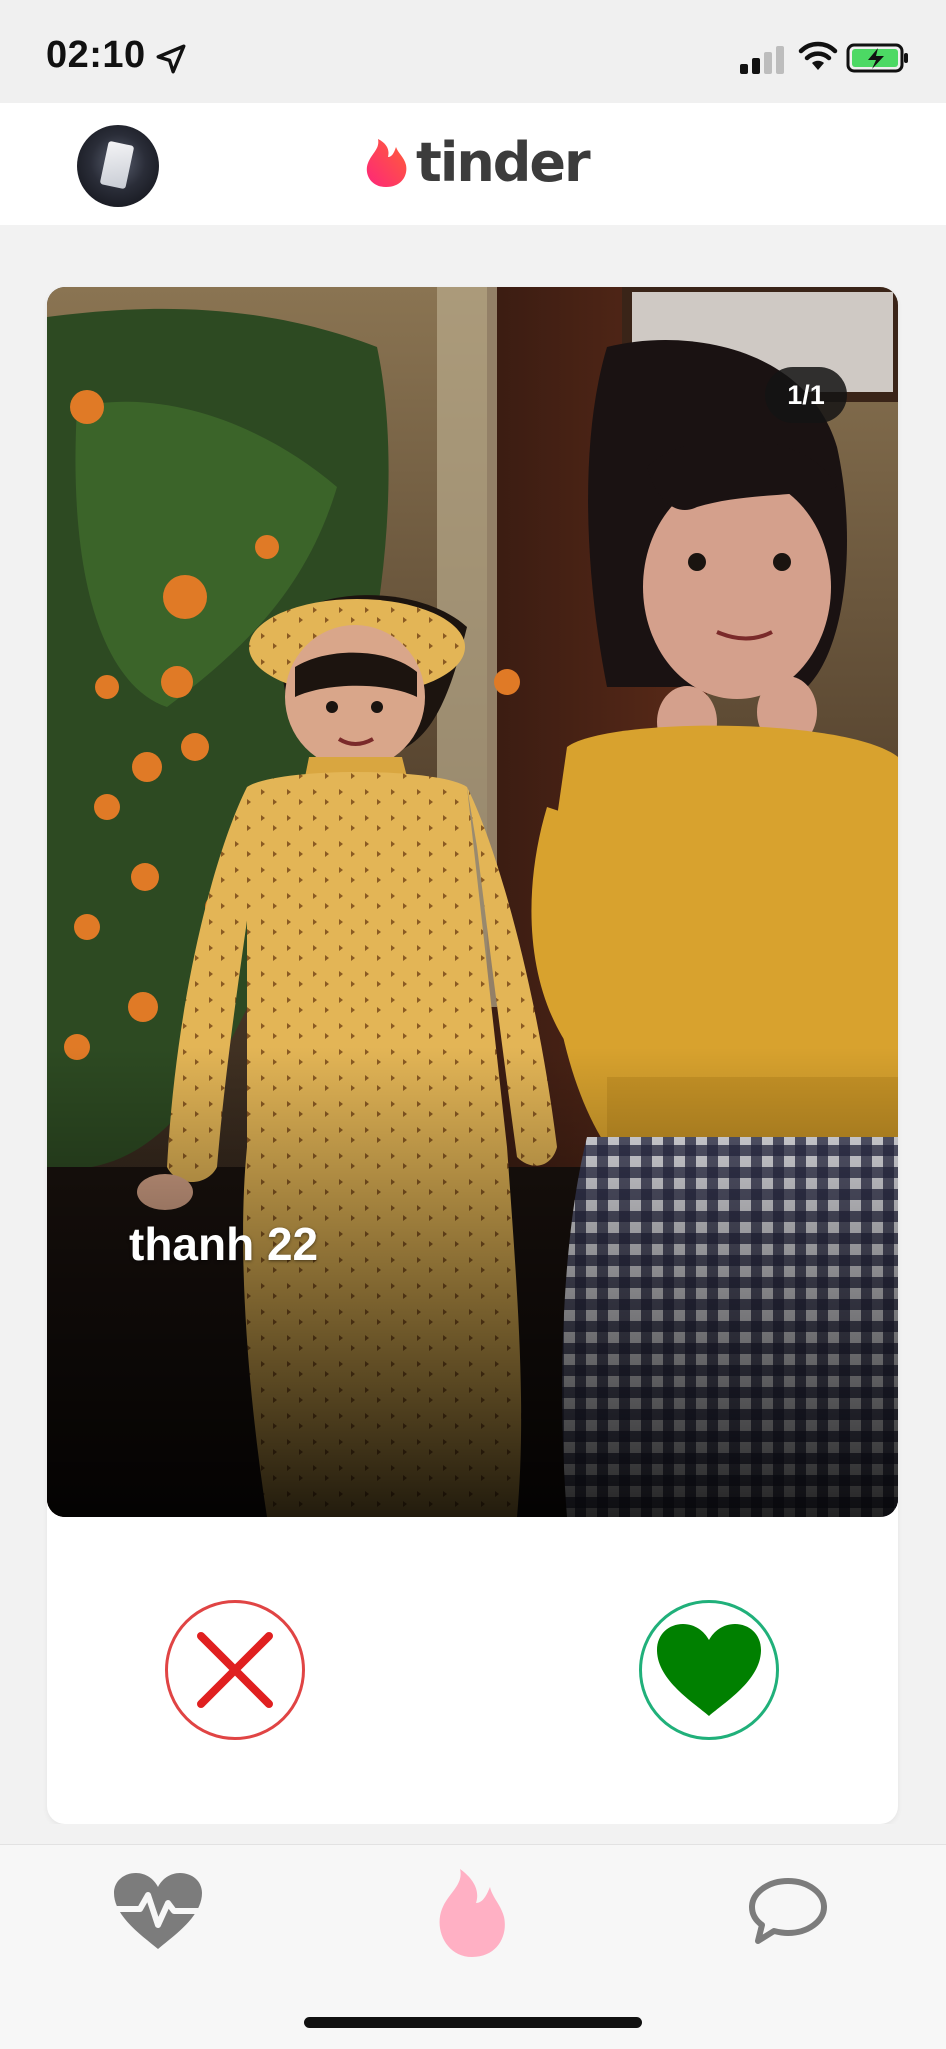  Describe the element at coordinates (877, 58) in the screenshot. I see `battery-charging-icon` at that location.